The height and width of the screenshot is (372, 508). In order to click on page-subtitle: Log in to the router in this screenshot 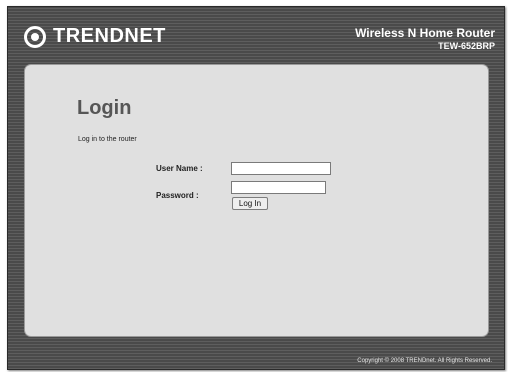, I will do `click(107, 139)`.